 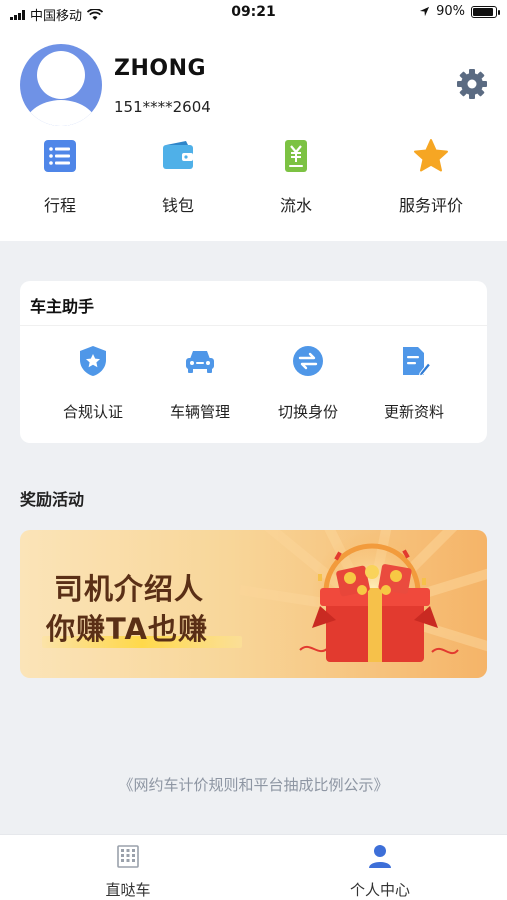 I want to click on avatar, so click(x=61, y=85).